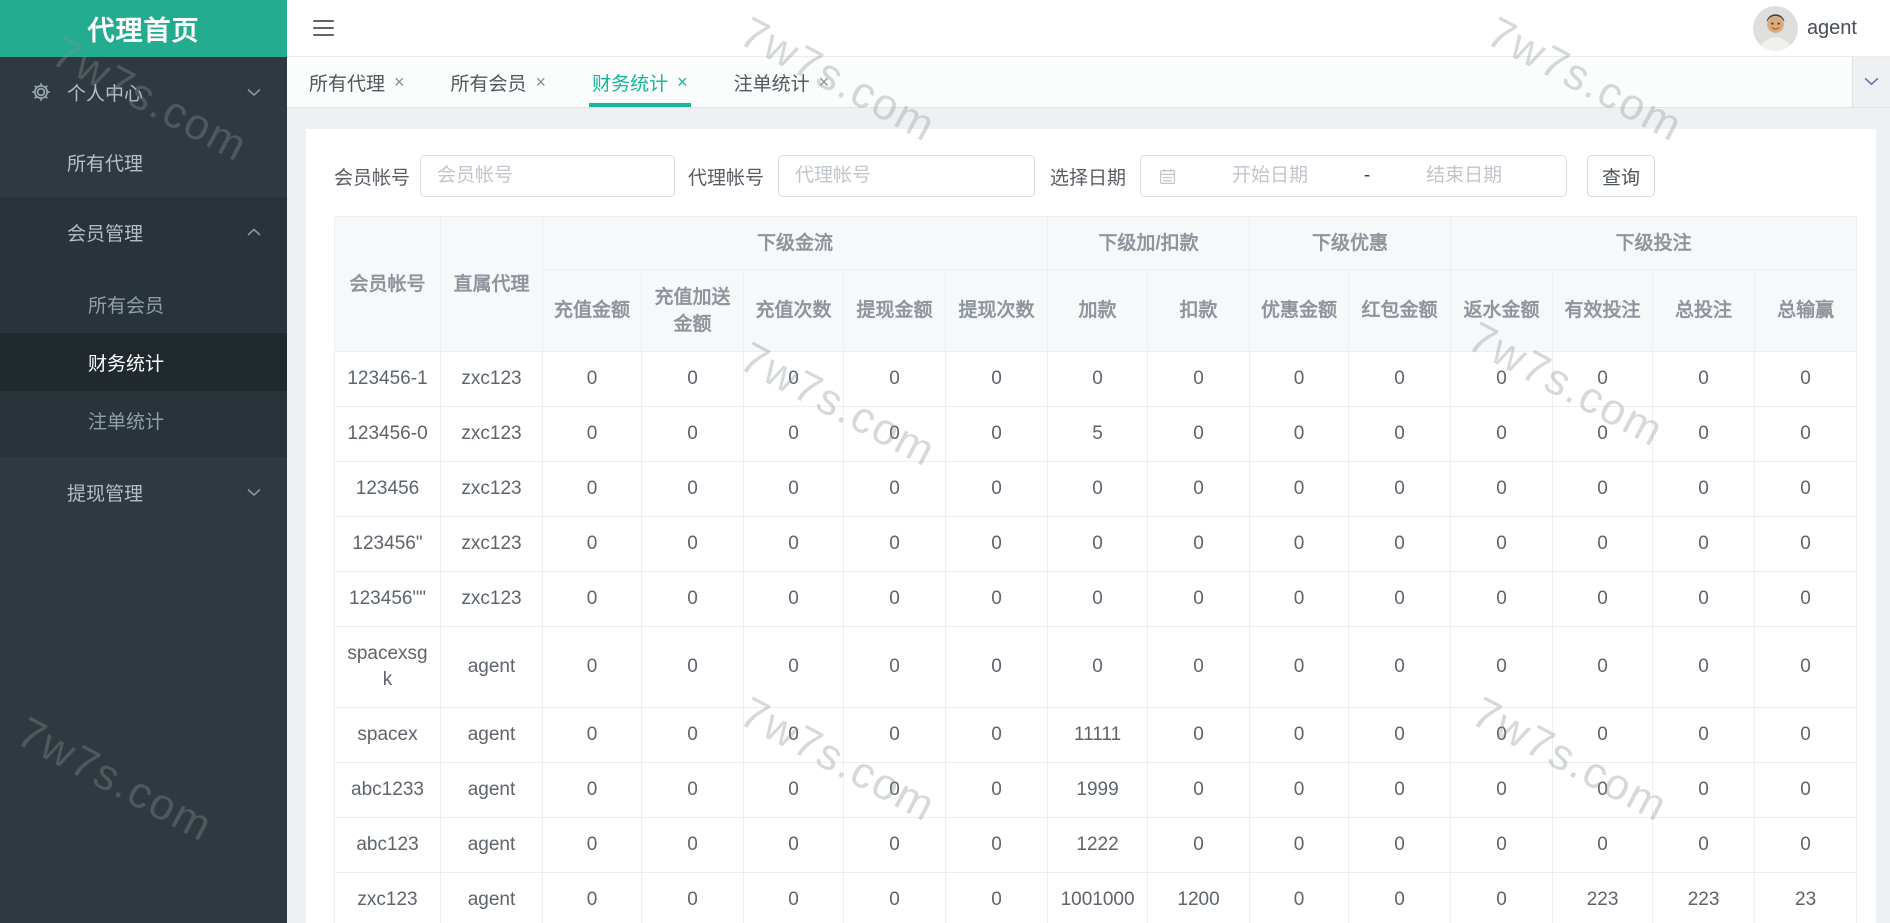 The height and width of the screenshot is (923, 1890). What do you see at coordinates (793, 310) in the screenshot?
I see `col-header: 充值次数` at bounding box center [793, 310].